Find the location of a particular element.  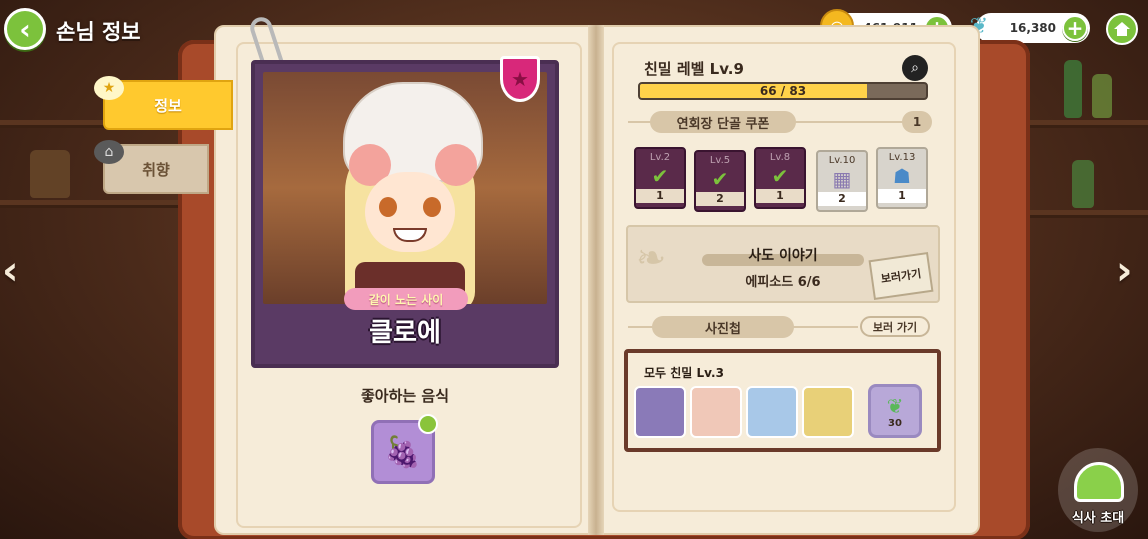

affinity-level-title: 친밀 레벨 Lv.9 is located at coordinates (694, 69).